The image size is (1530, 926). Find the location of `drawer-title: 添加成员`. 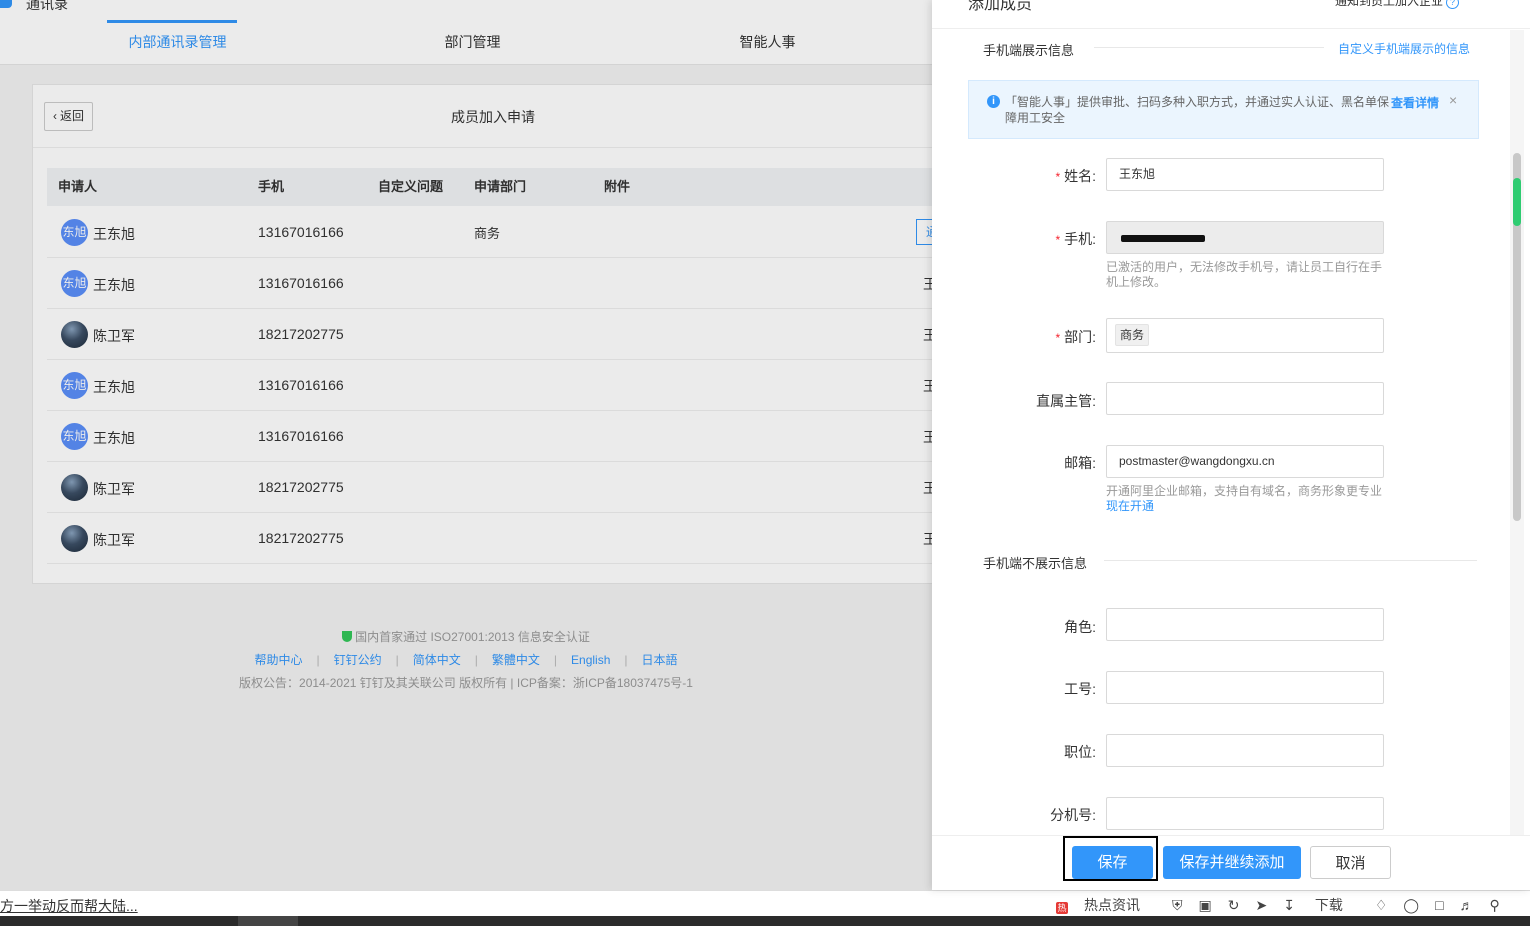

drawer-title: 添加成员 is located at coordinates (1000, 6).